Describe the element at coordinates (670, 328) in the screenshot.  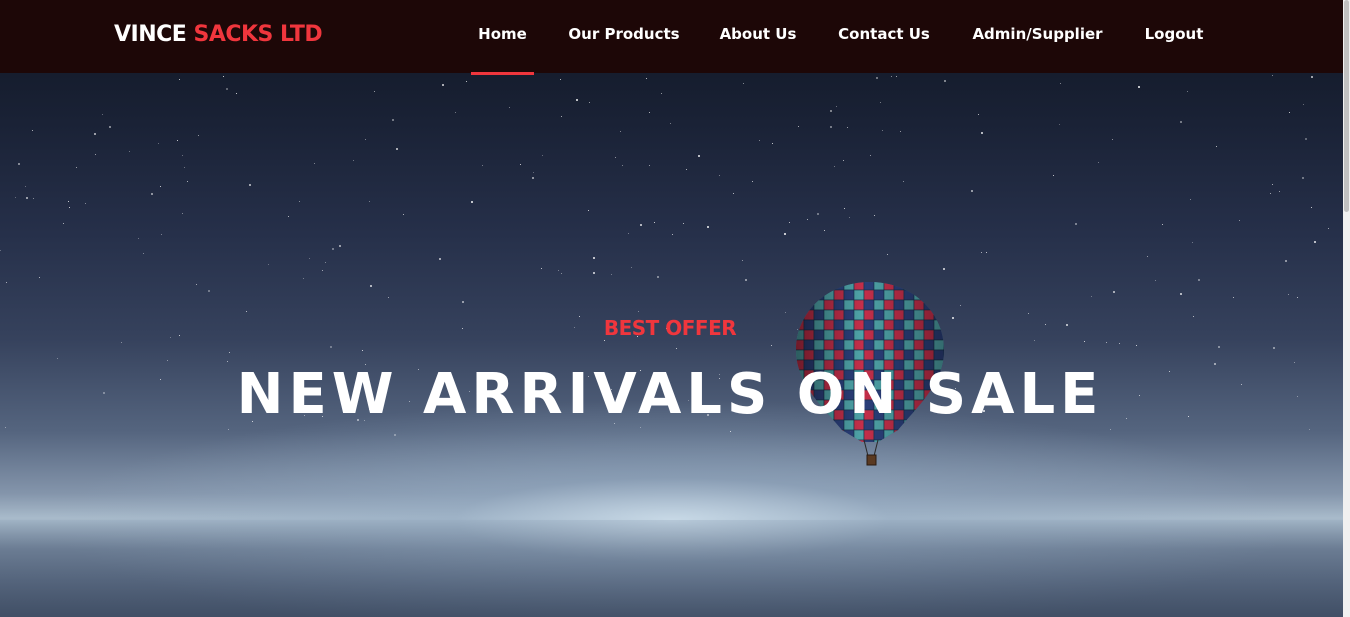
I see `hero-eyebrow: BEST OFFER` at that location.